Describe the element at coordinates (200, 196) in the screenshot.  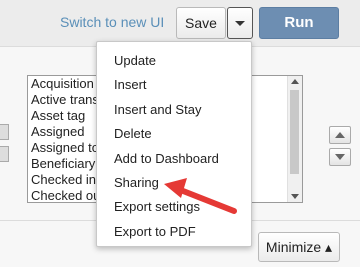
I see `annotation-arrow-icon` at that location.